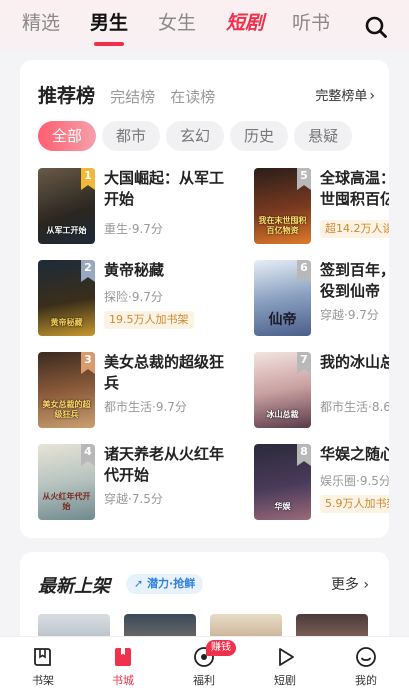  I want to click on rank-badge: 6, so click(304, 271).